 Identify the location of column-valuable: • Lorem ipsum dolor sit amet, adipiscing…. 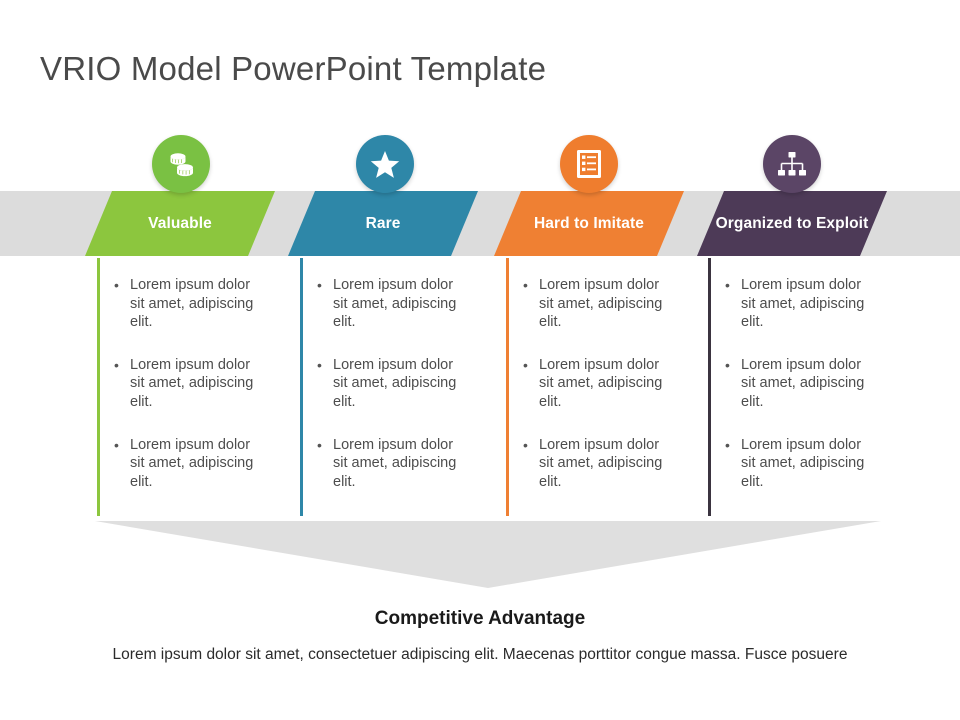
(197, 387).